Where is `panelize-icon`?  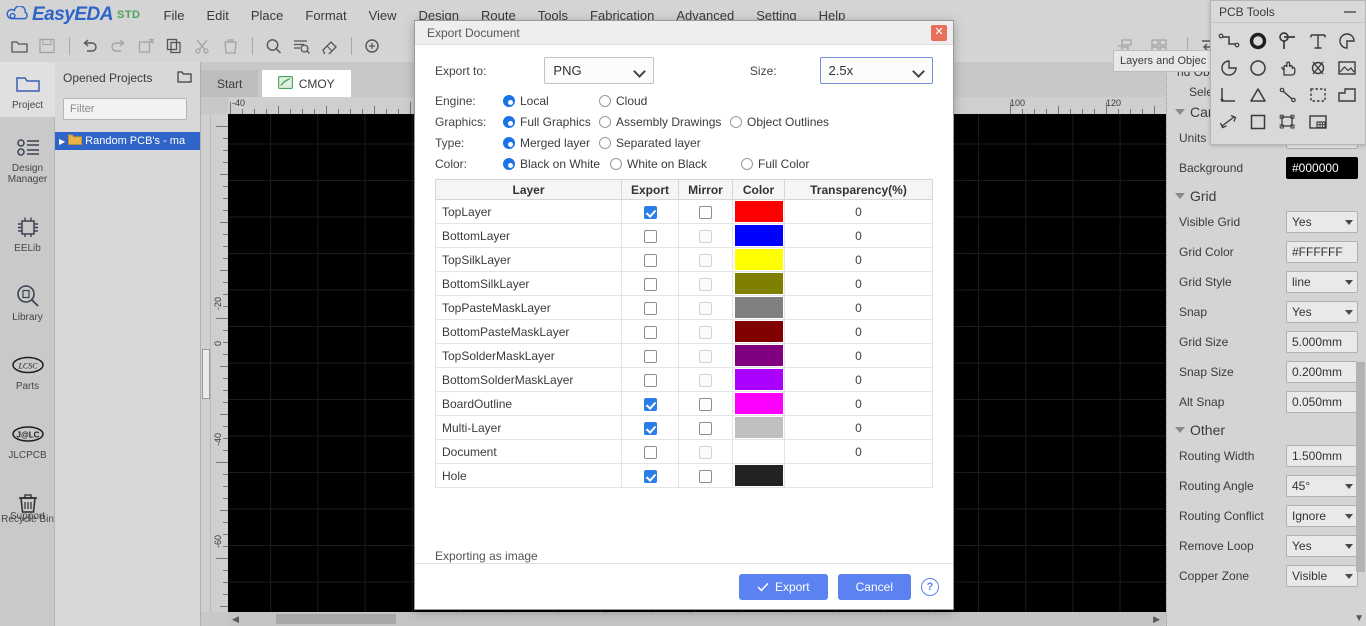
panelize-icon is located at coordinates (1318, 121).